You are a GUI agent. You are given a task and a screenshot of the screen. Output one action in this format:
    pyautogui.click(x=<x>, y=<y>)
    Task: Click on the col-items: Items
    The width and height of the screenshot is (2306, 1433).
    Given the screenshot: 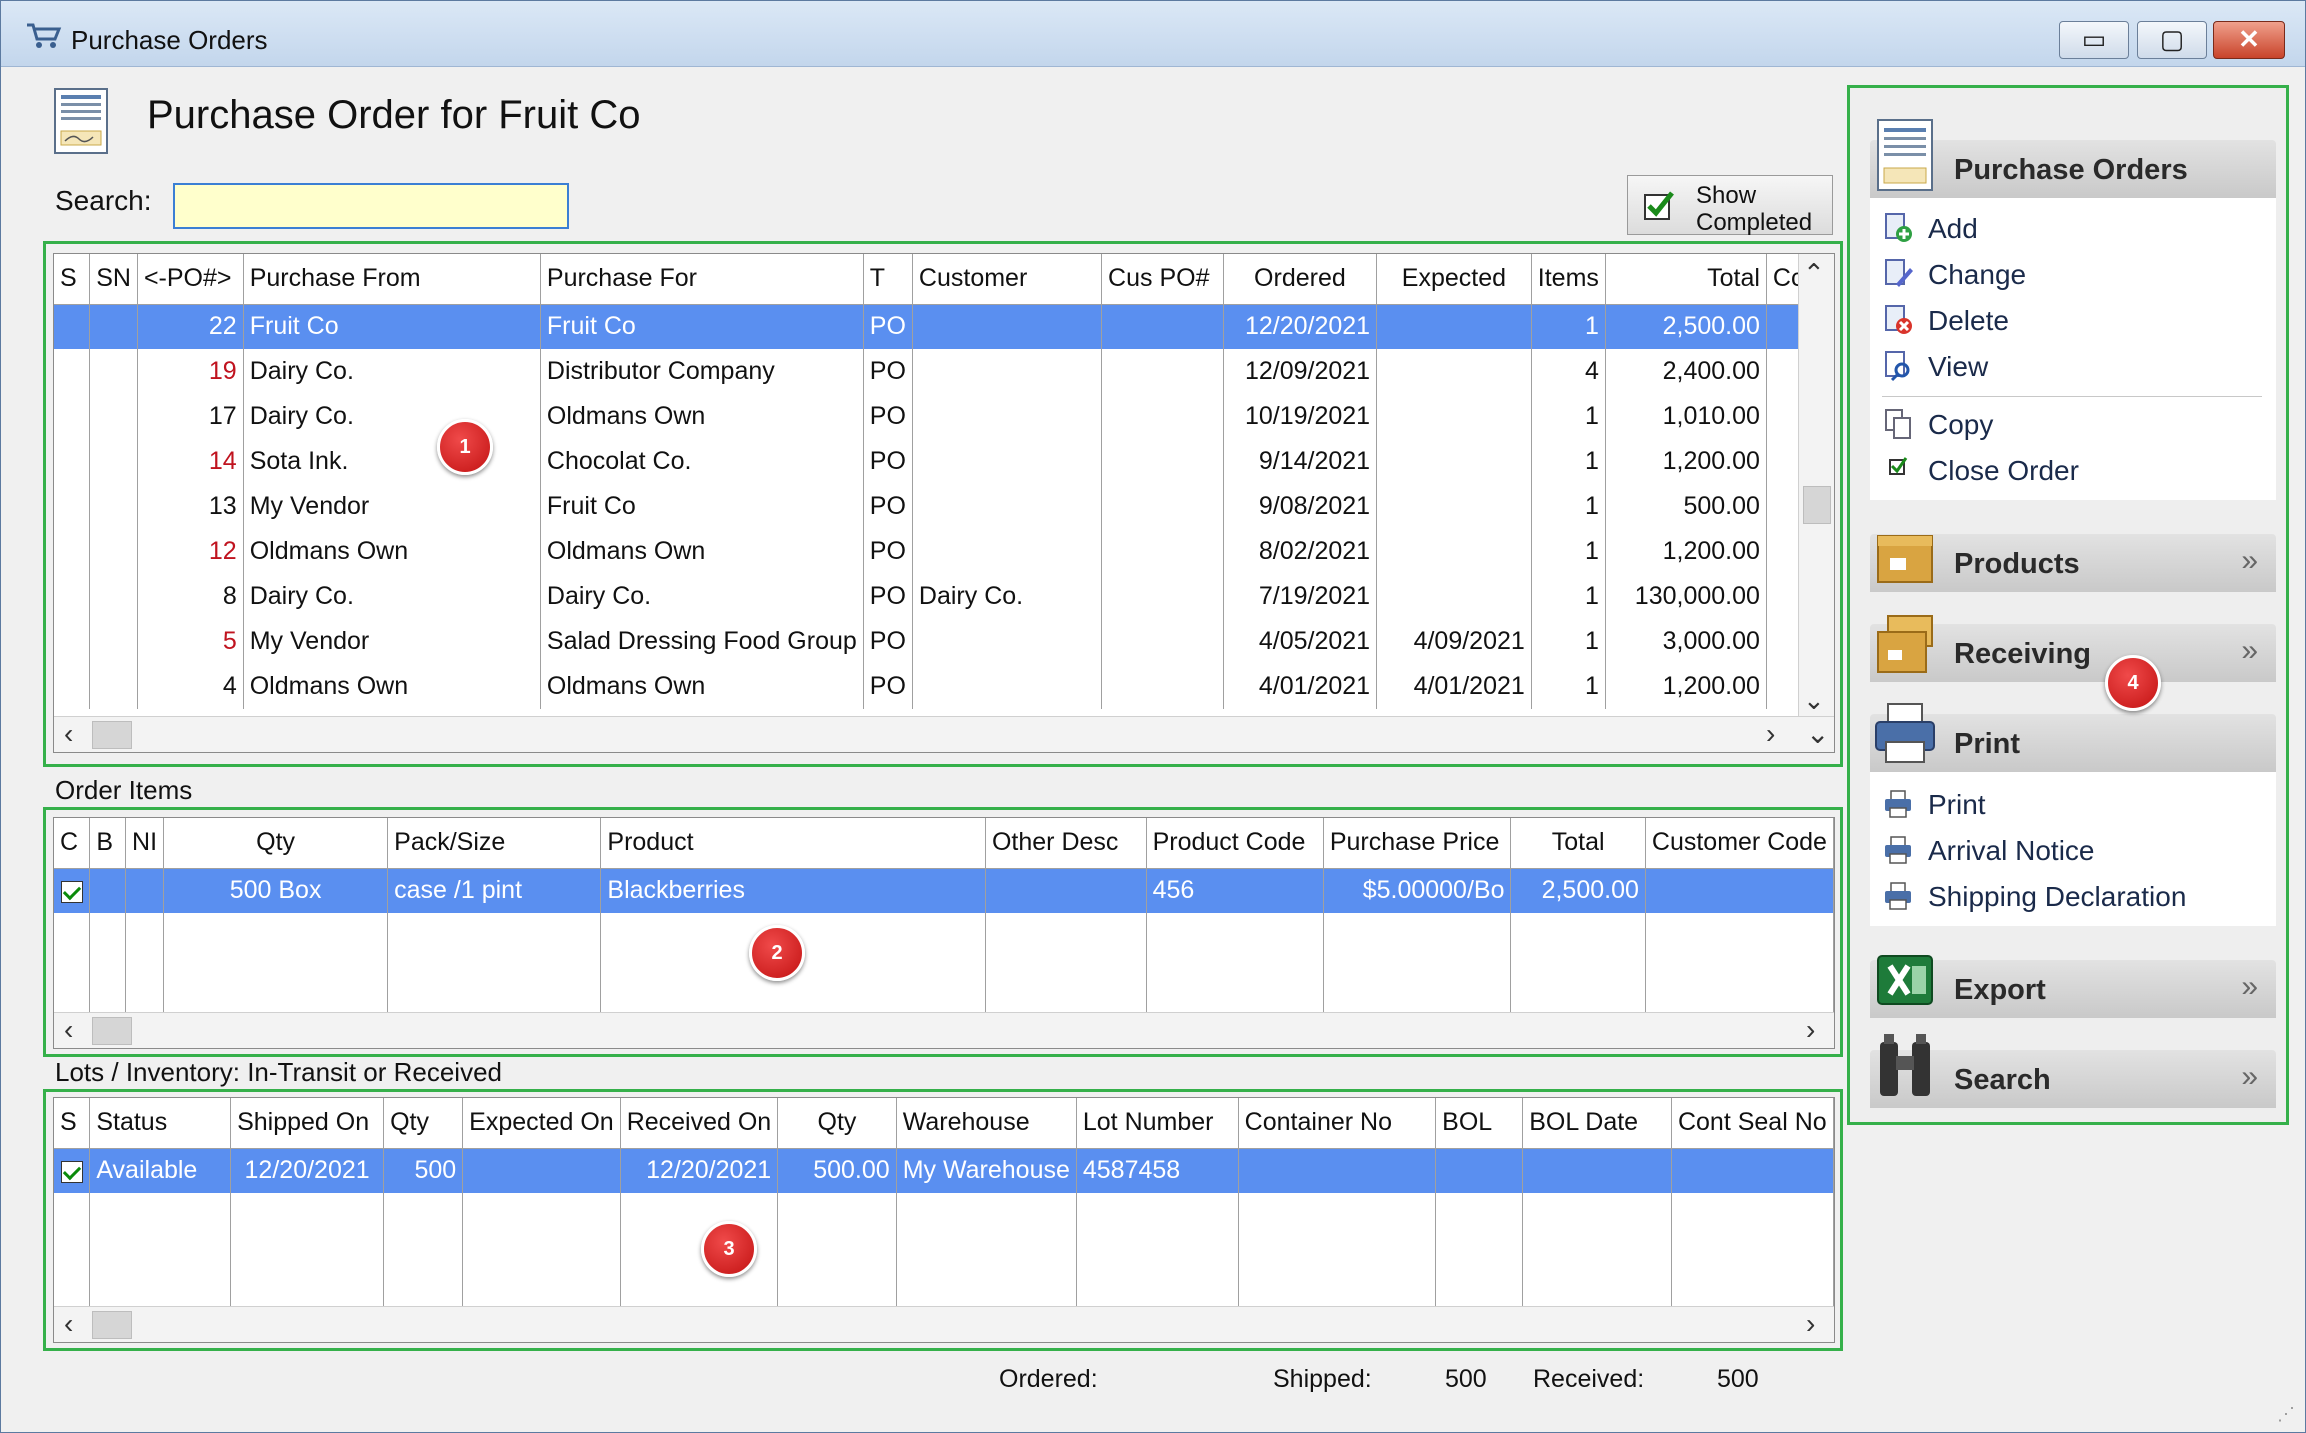 What is the action you would take?
    pyautogui.click(x=1568, y=279)
    